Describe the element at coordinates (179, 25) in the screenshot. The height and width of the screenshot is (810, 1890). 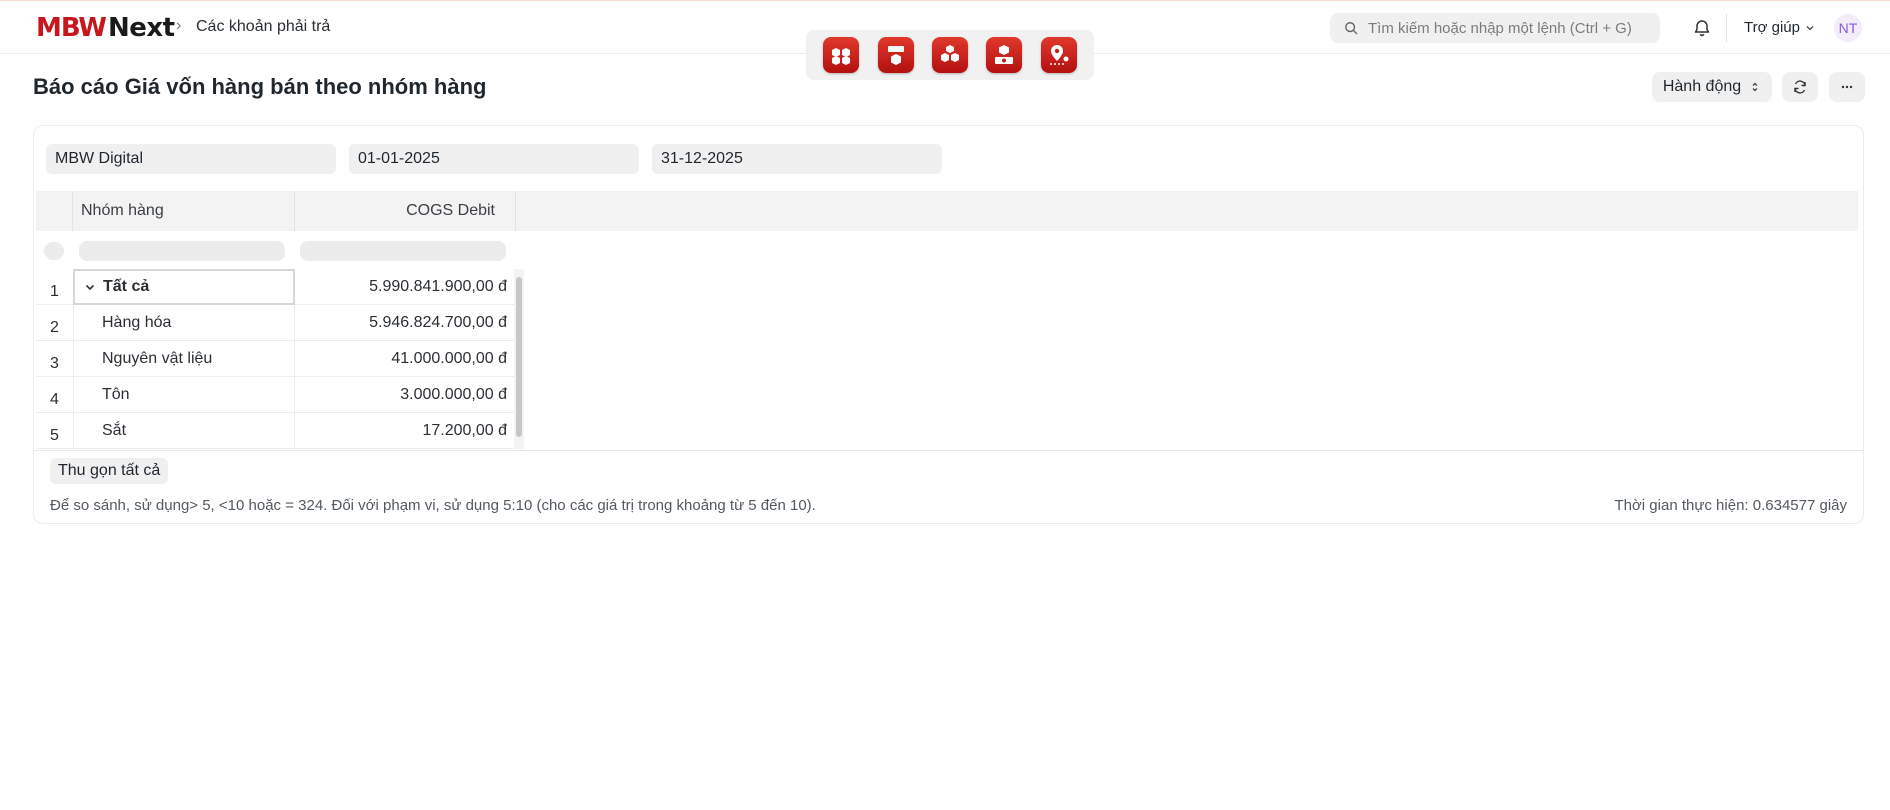
I see `chevron-right-icon: ›` at that location.